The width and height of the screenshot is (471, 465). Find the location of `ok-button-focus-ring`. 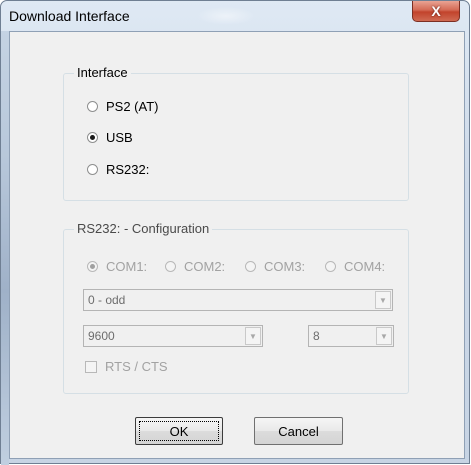

ok-button-focus-ring is located at coordinates (179, 431).